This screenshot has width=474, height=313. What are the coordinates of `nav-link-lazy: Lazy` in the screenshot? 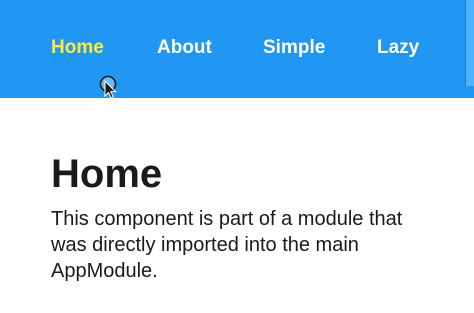 It's located at (398, 48).